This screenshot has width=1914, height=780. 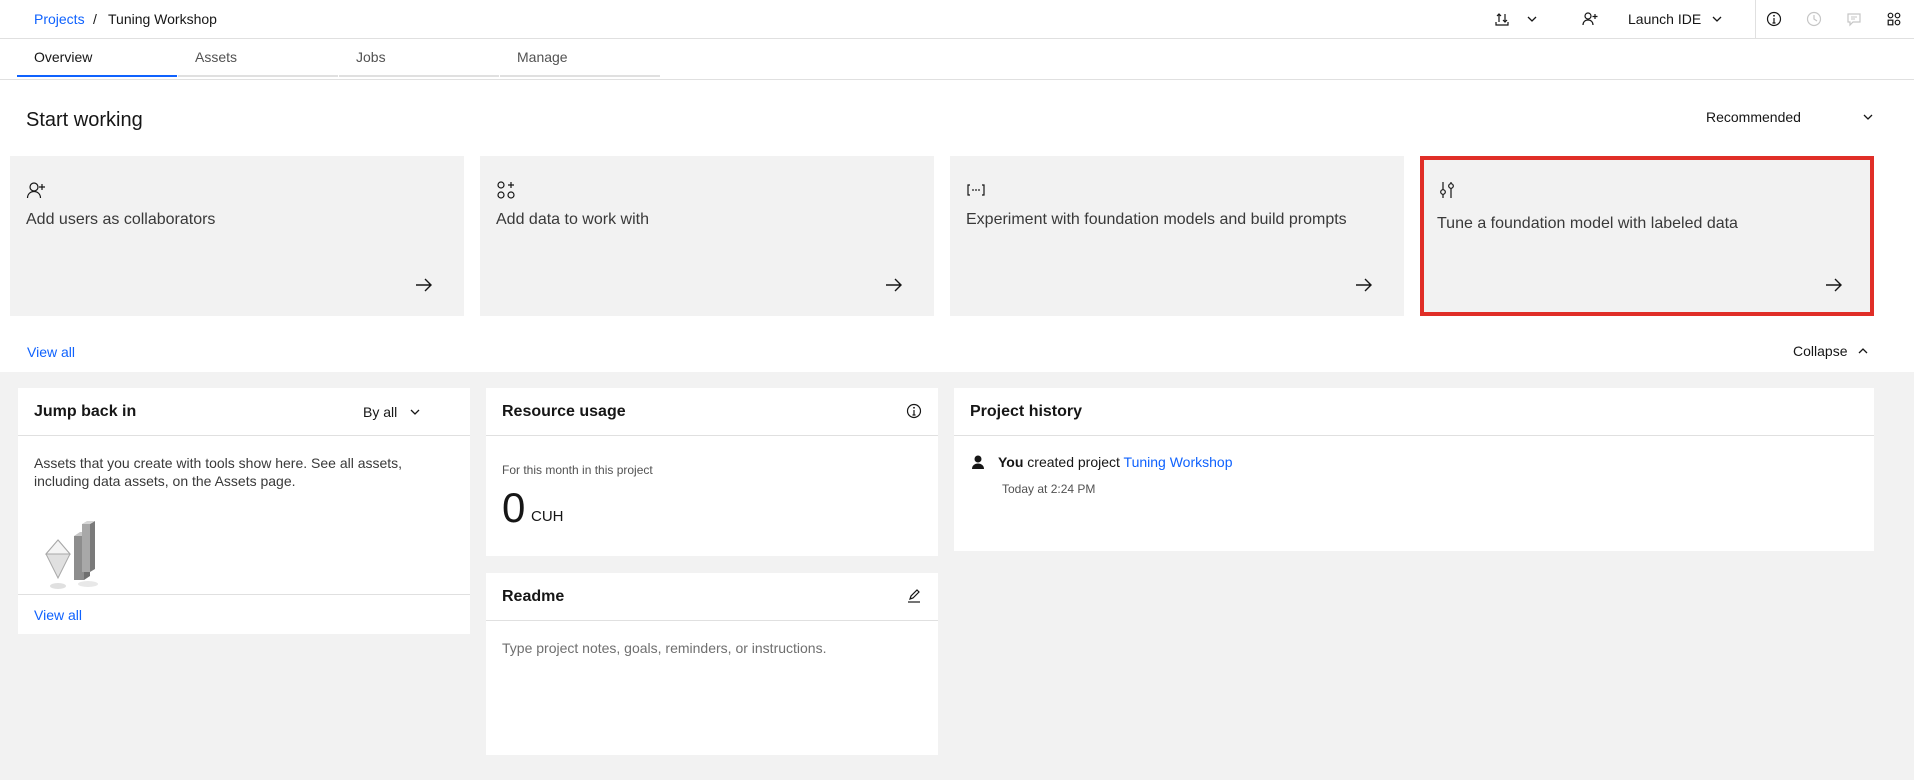 What do you see at coordinates (1011, 462) in the screenshot?
I see `history-actor: You` at bounding box center [1011, 462].